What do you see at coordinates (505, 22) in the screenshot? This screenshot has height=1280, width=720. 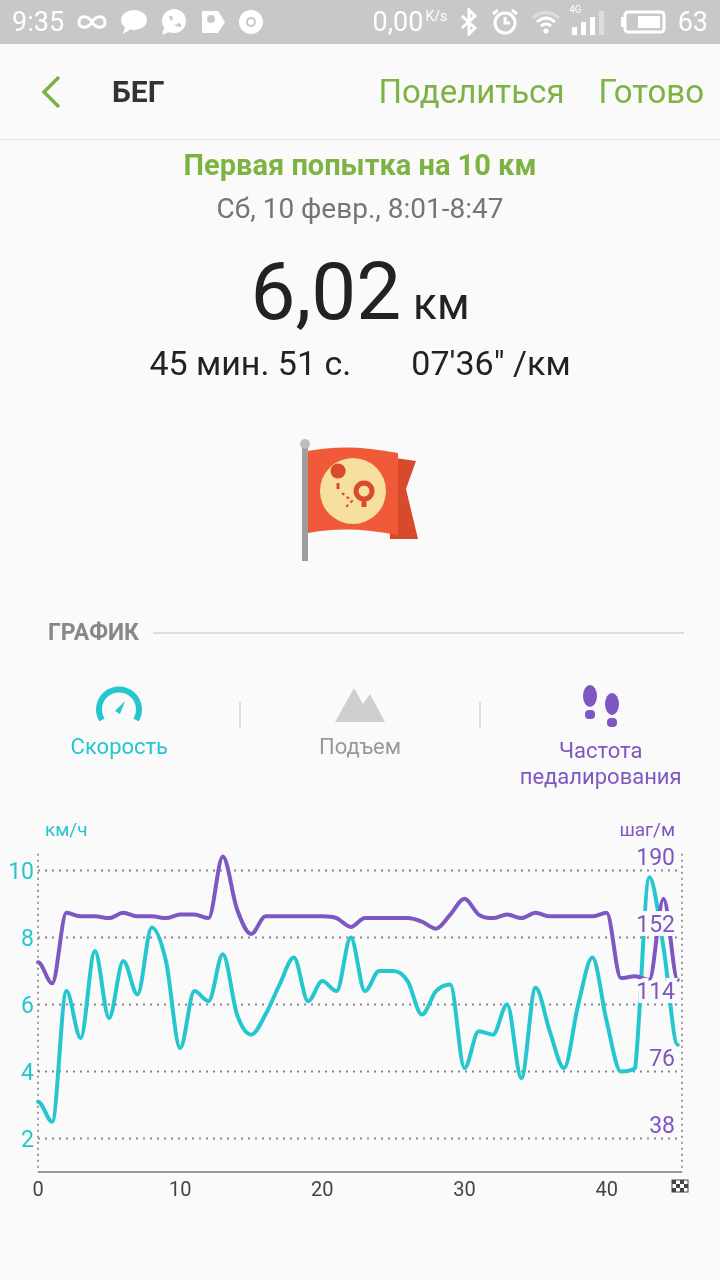 I see `alarm-icon` at bounding box center [505, 22].